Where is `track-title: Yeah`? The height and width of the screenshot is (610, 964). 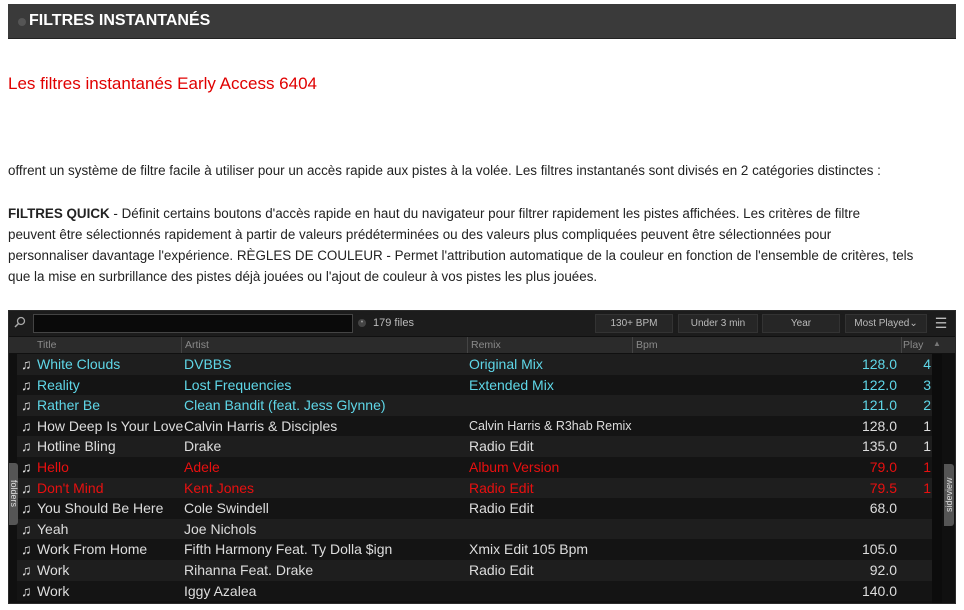
track-title: Yeah is located at coordinates (53, 528).